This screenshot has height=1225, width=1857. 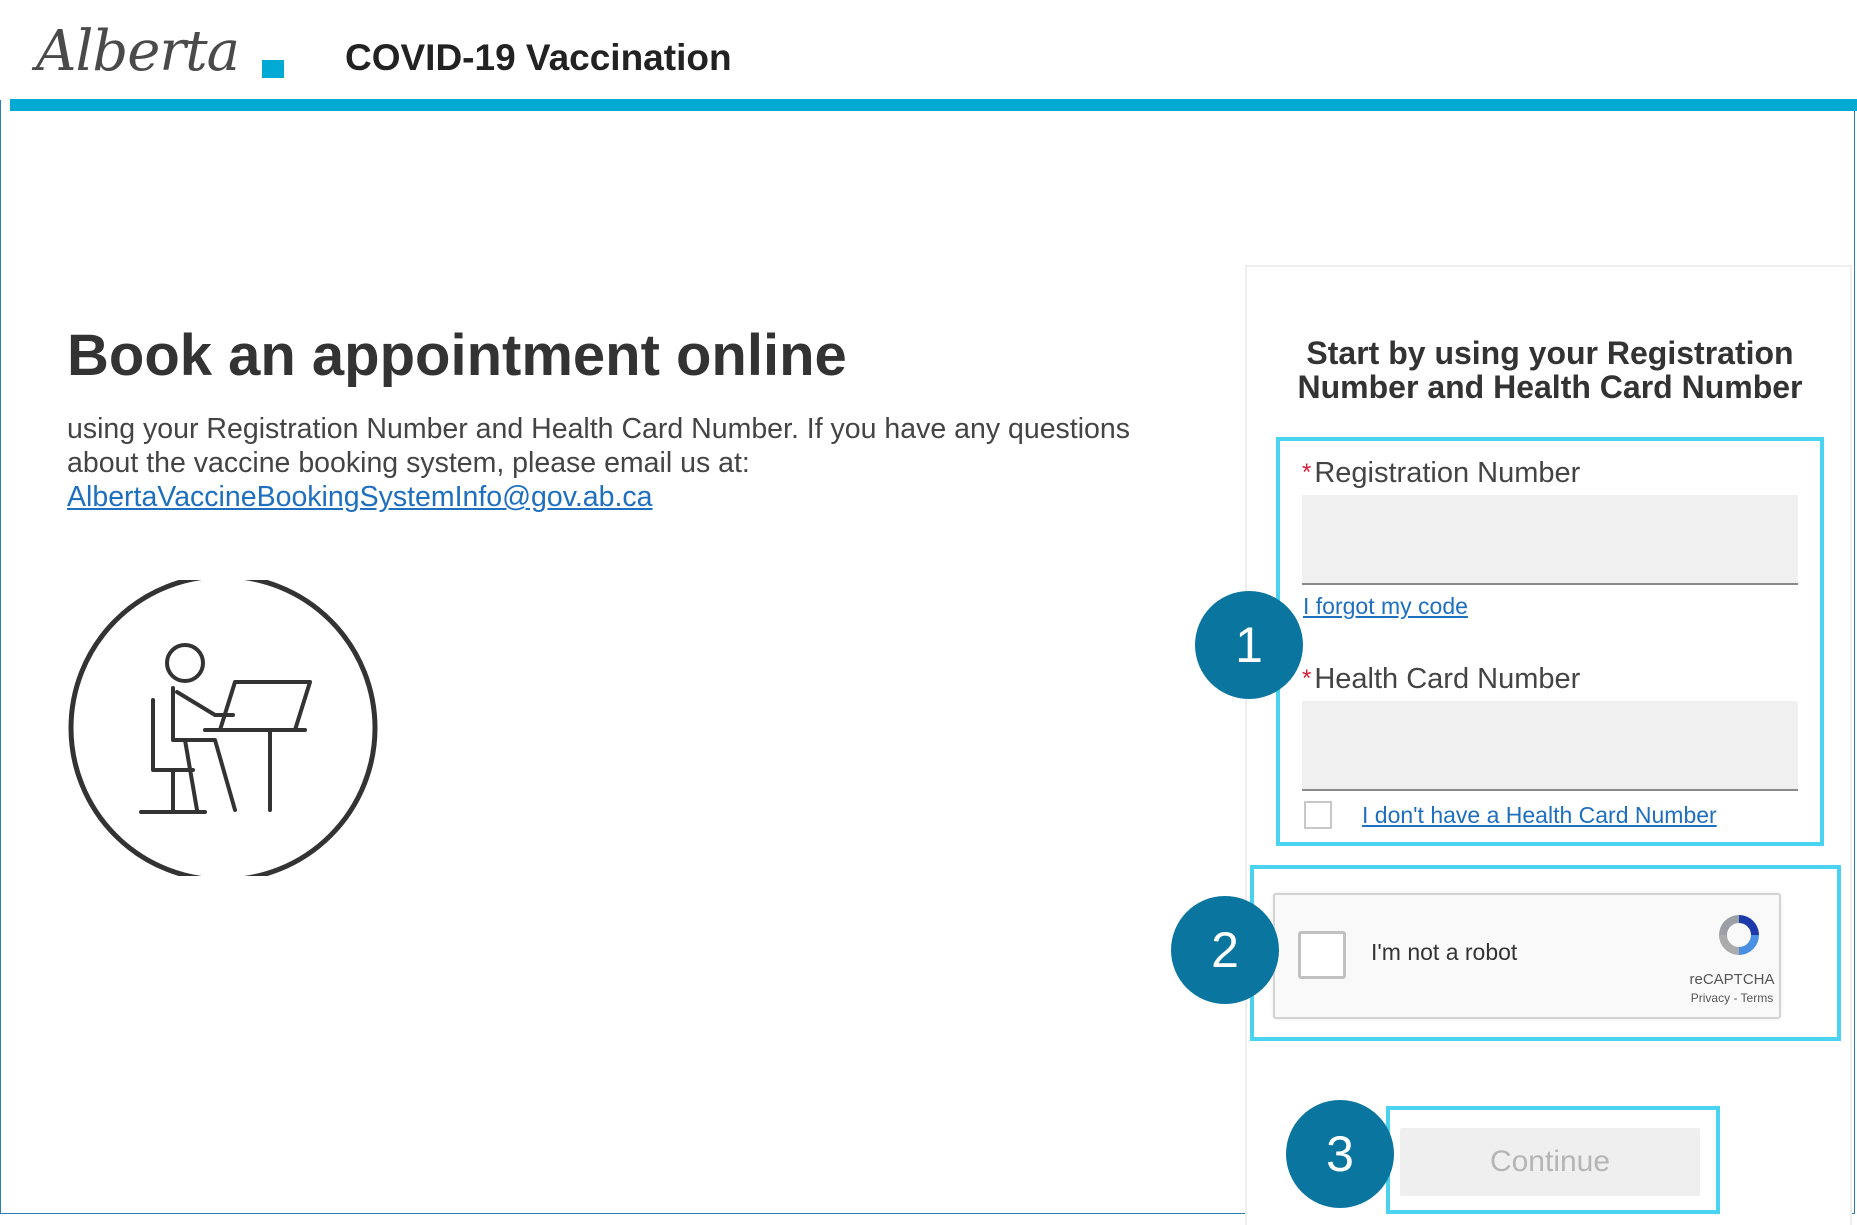 What do you see at coordinates (1322, 955) in the screenshot?
I see `recaptcha-checkbox` at bounding box center [1322, 955].